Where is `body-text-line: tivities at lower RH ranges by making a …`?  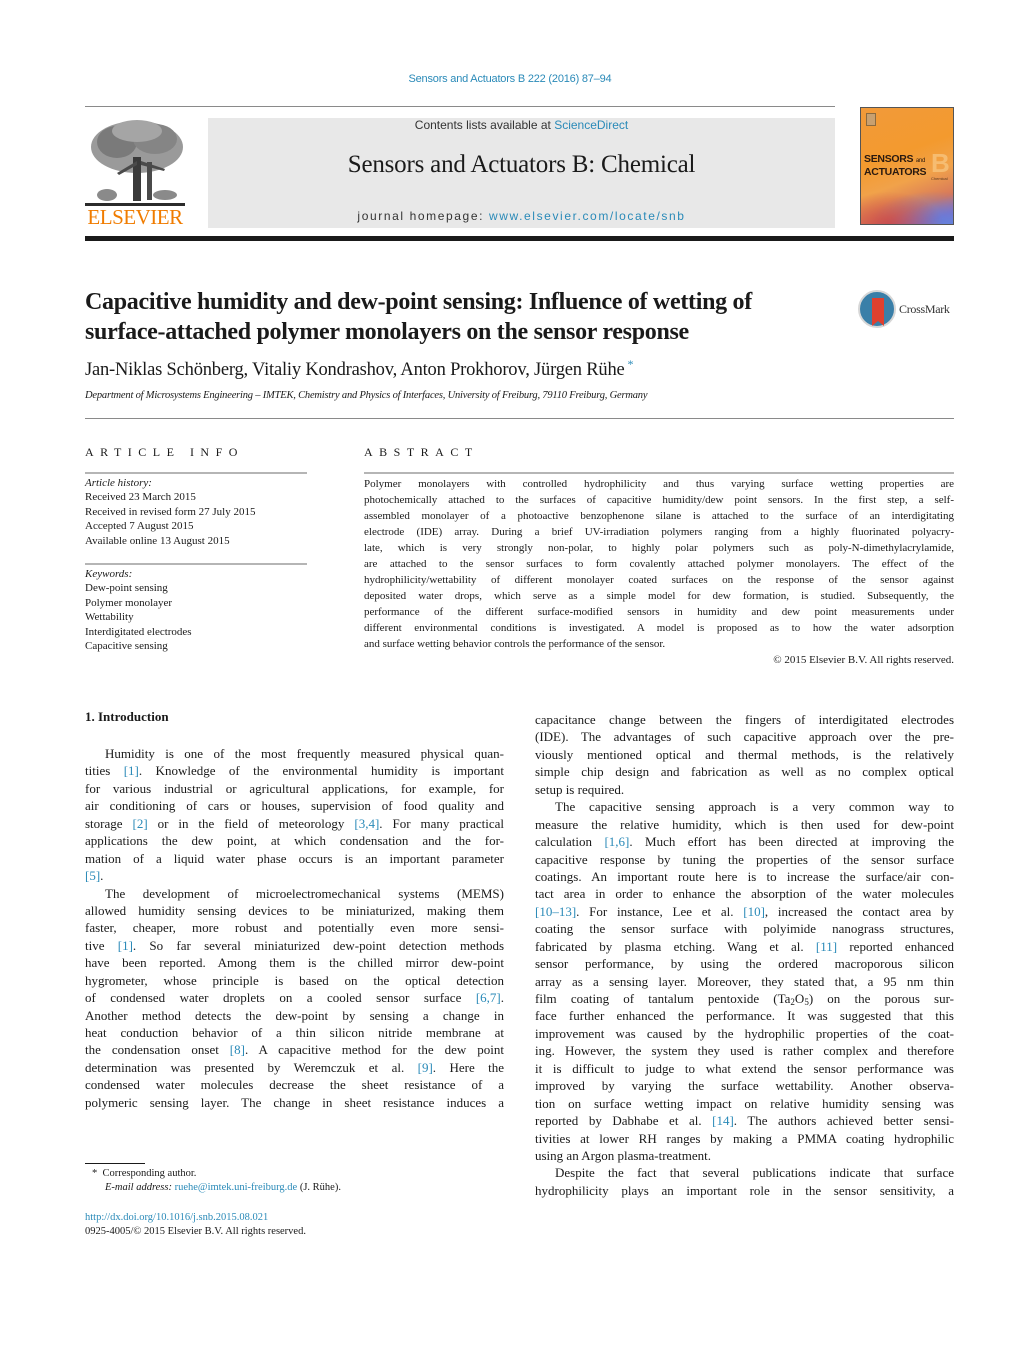
body-text-line: tivities at lower RH ranges by making a … is located at coordinates (744, 1138).